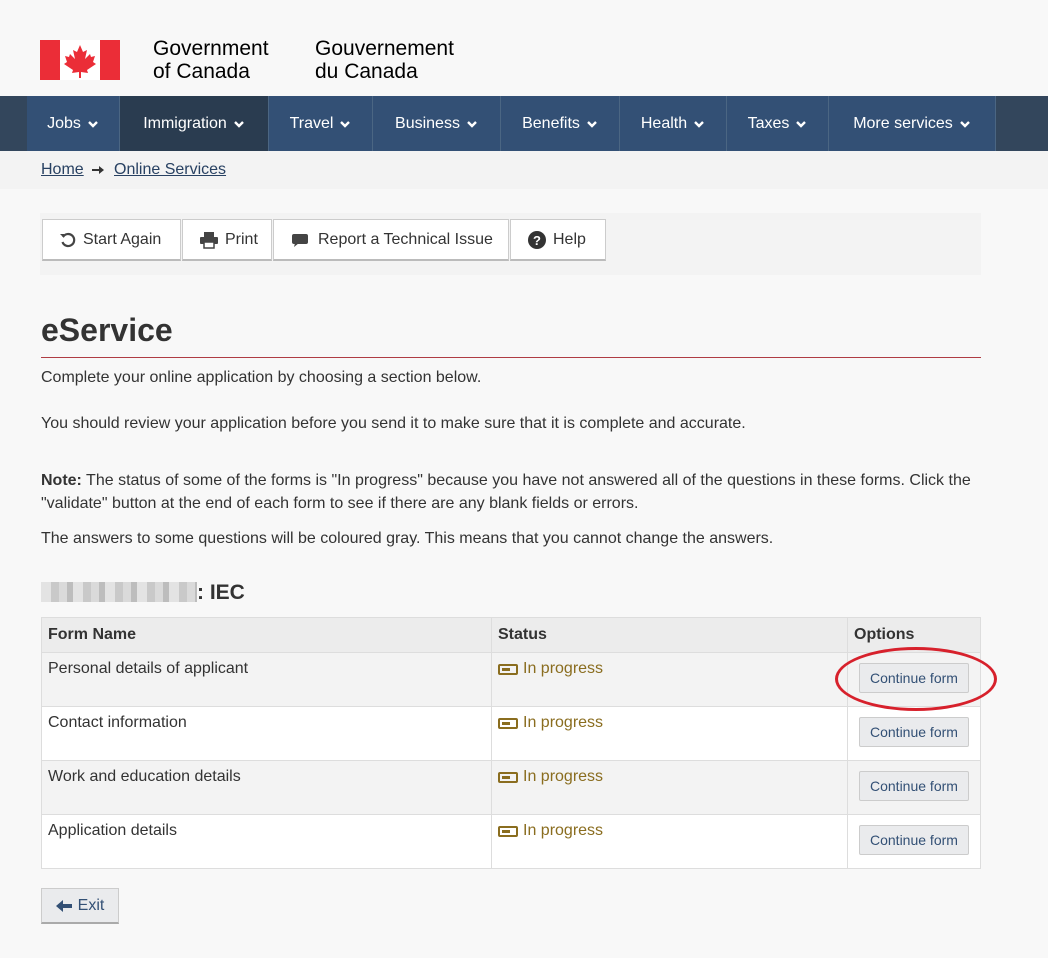  Describe the element at coordinates (194, 123) in the screenshot. I see `menu-item-immigration: Immigration` at that location.